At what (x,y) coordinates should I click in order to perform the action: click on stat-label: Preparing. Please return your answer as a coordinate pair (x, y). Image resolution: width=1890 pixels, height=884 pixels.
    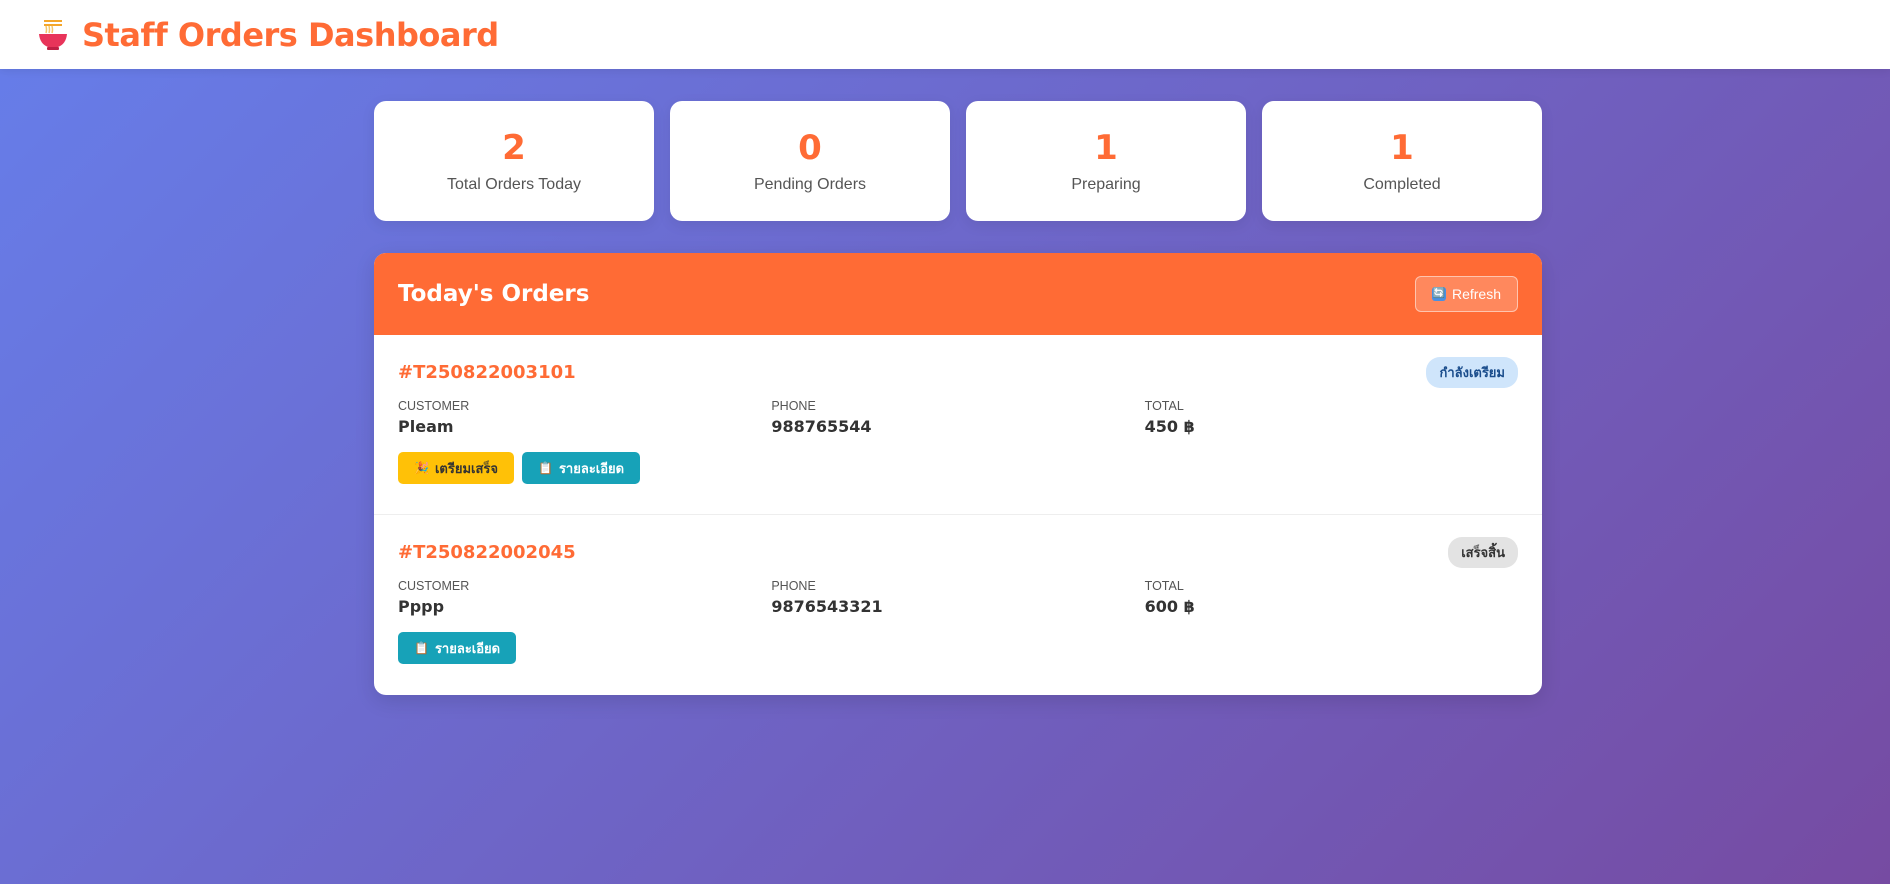
    Looking at the image, I should click on (1106, 184).